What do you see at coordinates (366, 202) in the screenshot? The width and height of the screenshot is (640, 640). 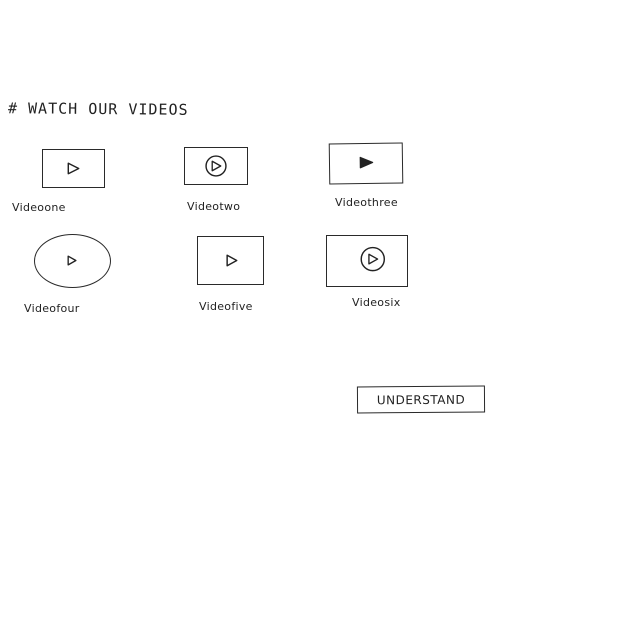 I see `video-label: Videothree` at bounding box center [366, 202].